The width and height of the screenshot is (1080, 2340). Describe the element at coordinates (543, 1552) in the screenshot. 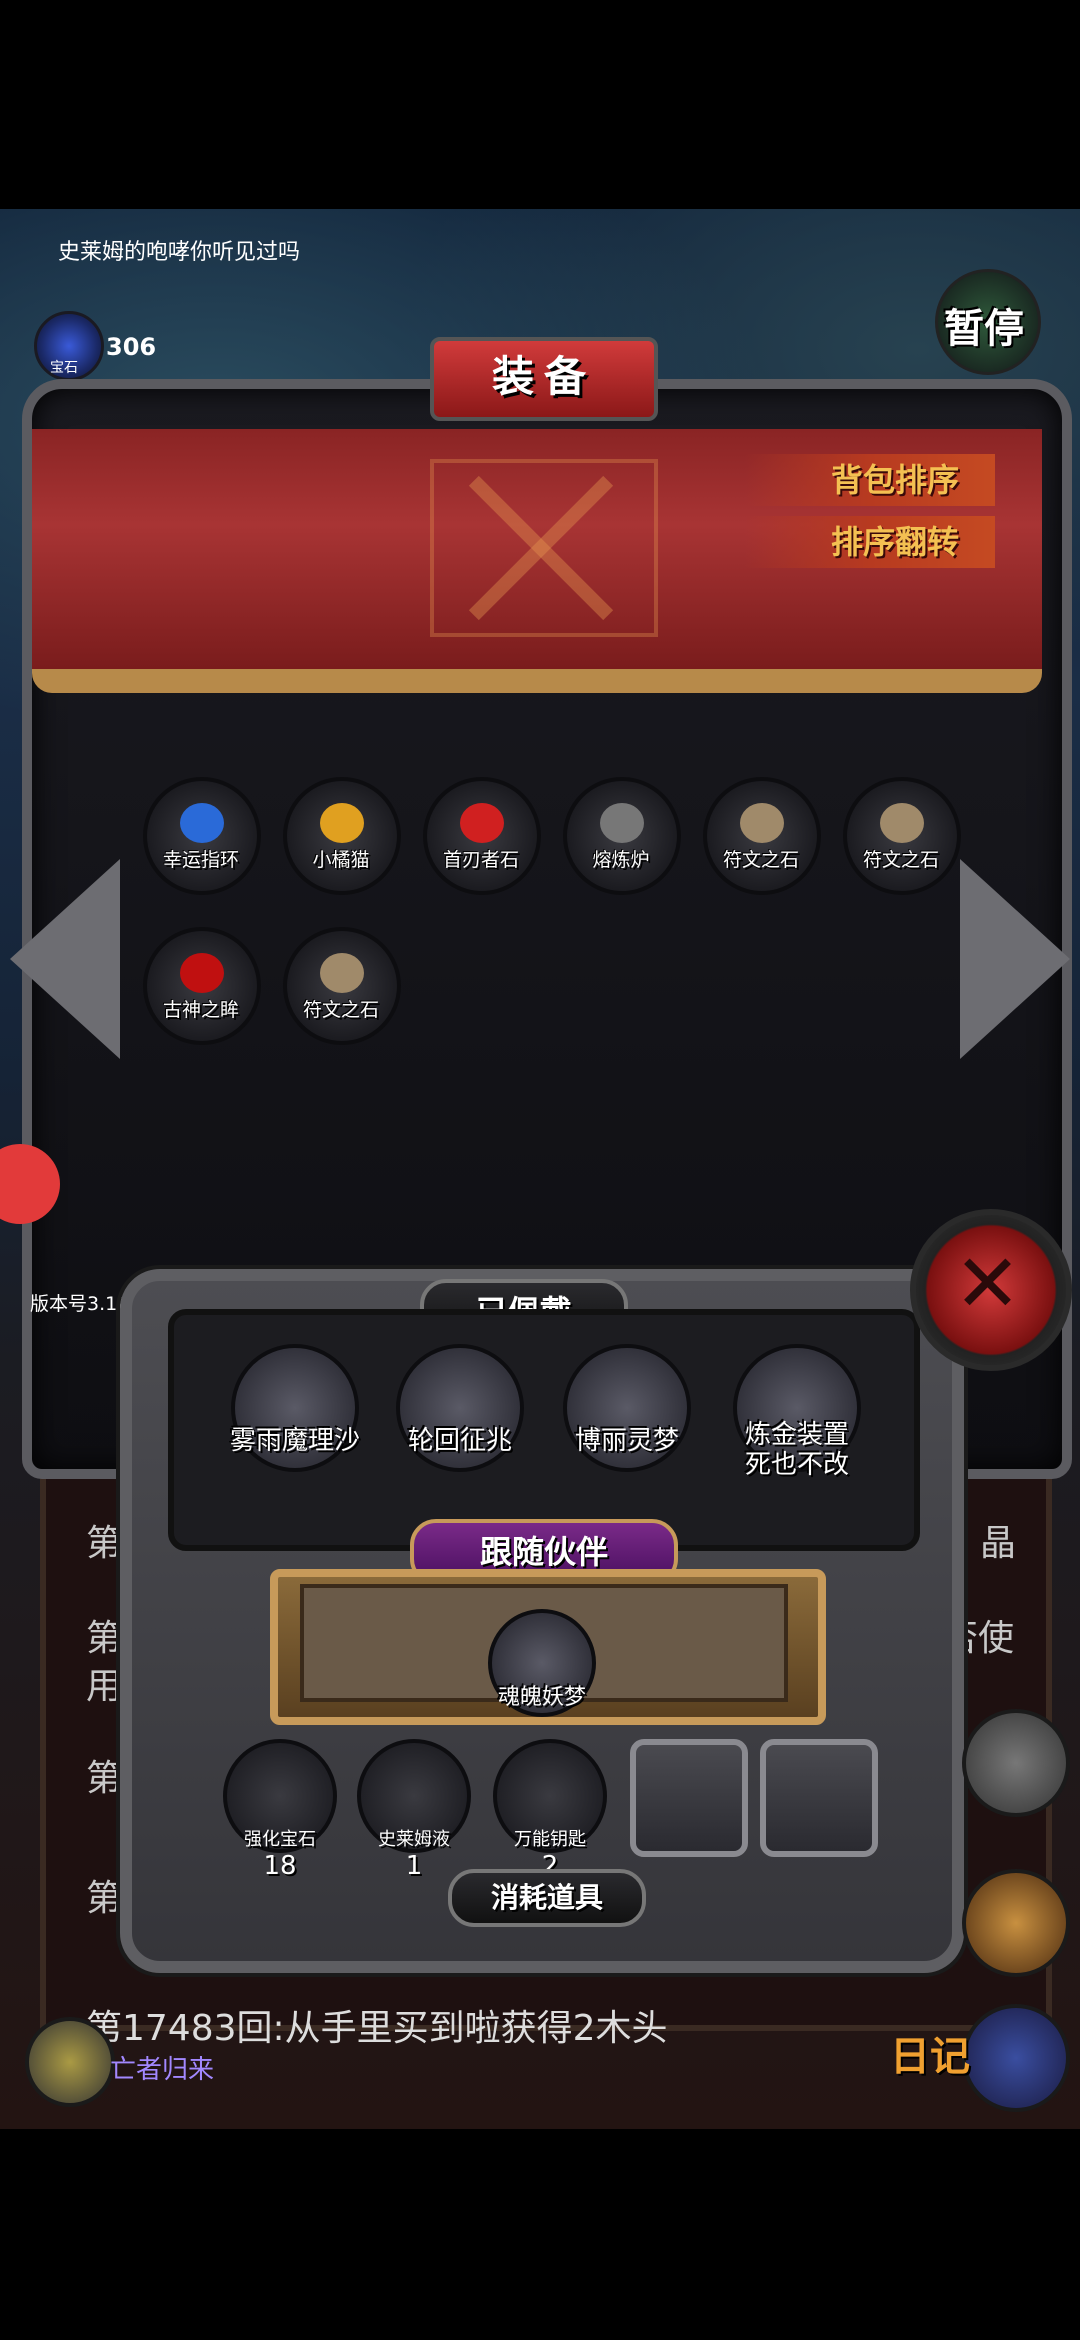

I see `companion-title: 跟随伙伴` at that location.